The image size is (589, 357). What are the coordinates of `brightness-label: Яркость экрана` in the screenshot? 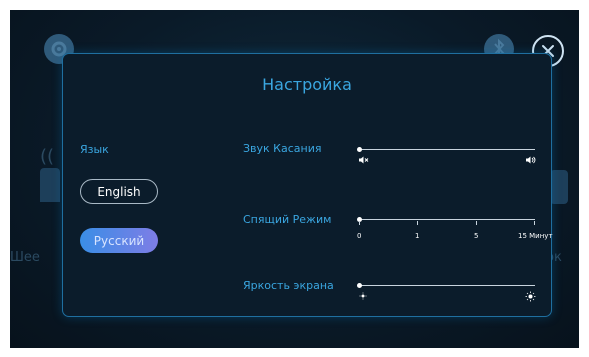 It's located at (288, 285).